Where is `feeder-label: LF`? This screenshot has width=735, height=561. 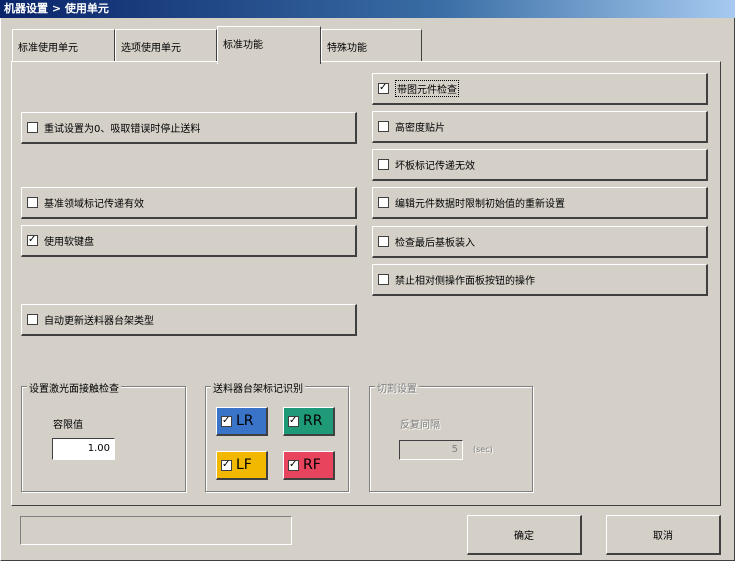 feeder-label: LF is located at coordinates (244, 465).